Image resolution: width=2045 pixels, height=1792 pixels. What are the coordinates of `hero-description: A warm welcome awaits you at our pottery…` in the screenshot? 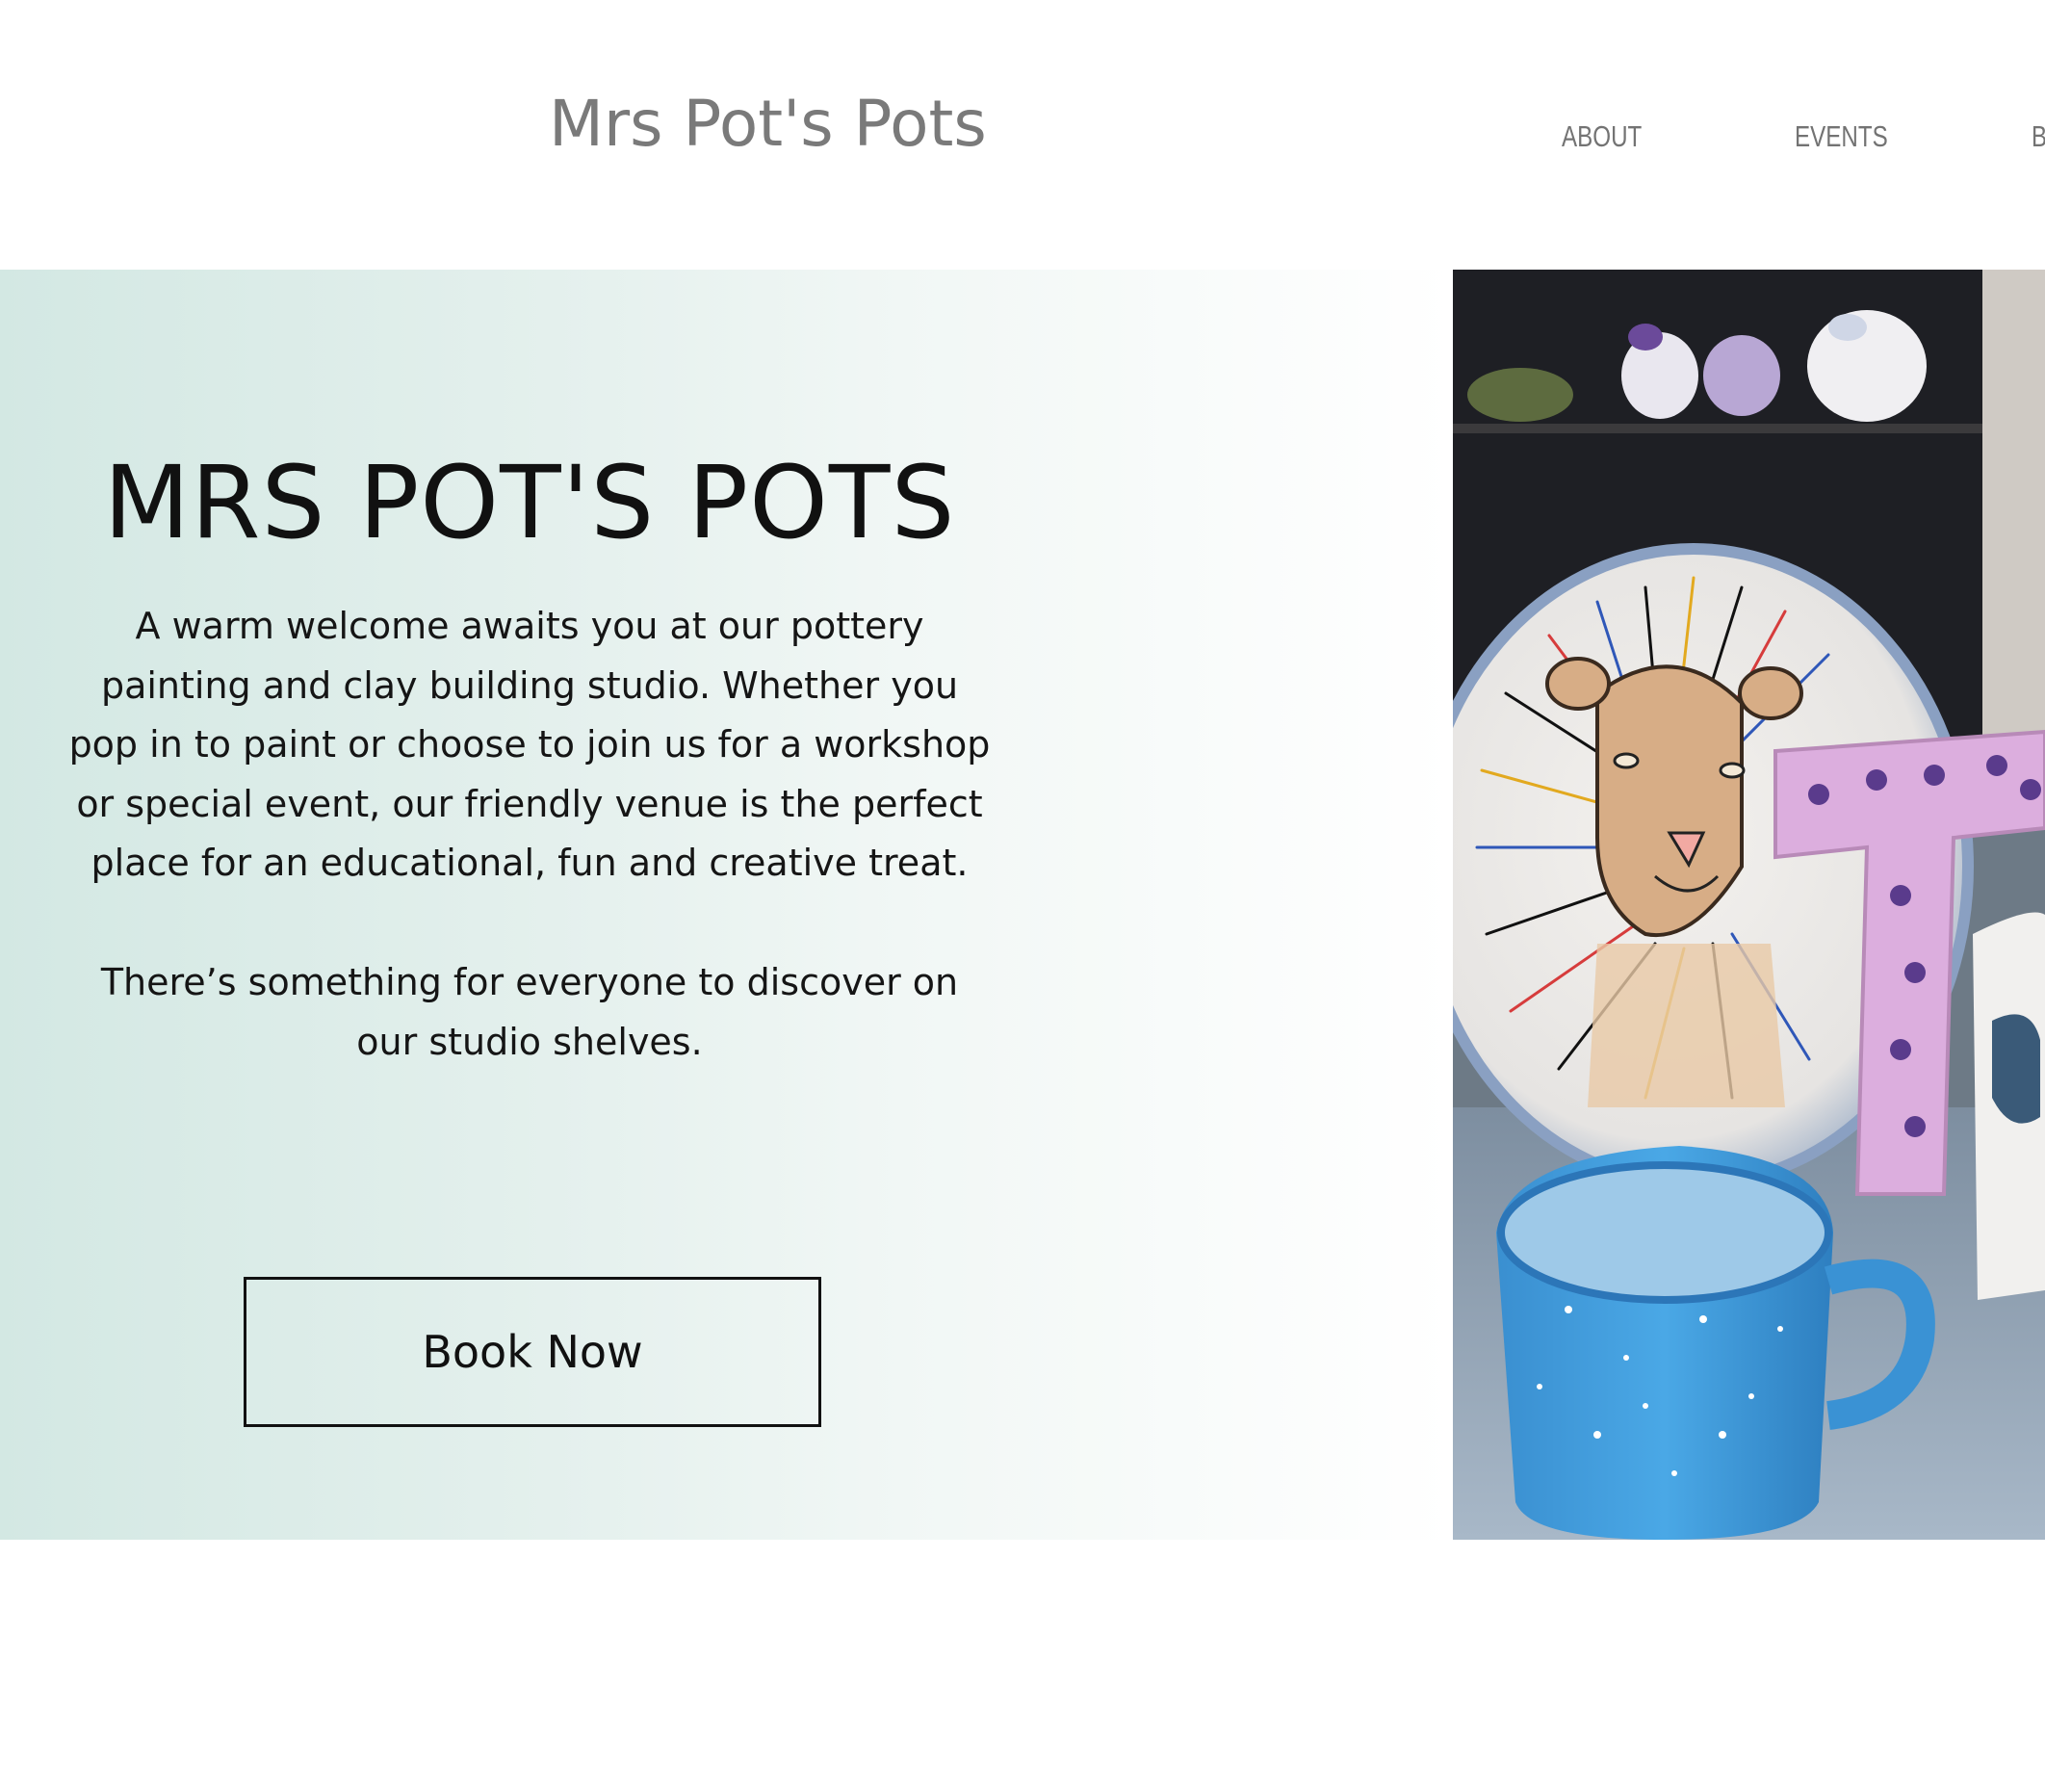 It's located at (529, 834).